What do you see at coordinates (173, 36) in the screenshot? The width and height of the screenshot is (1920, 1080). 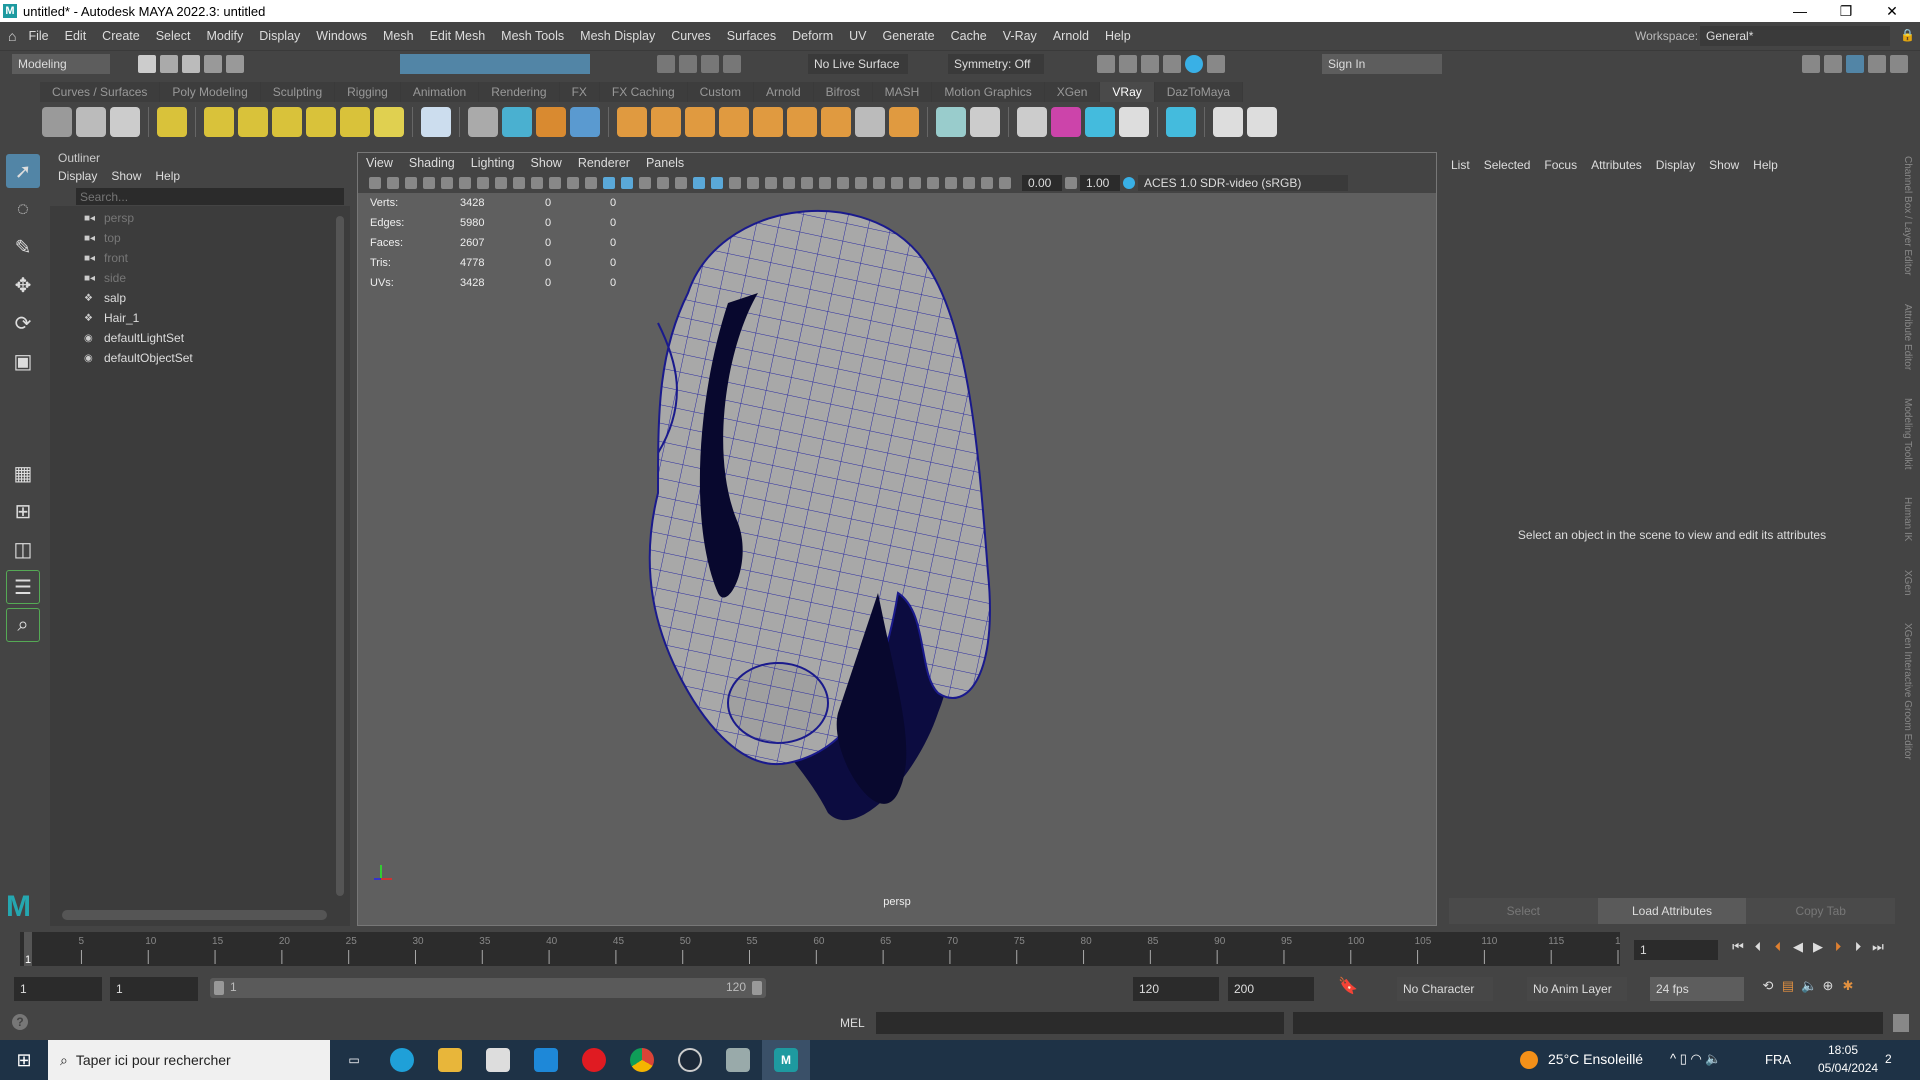 I see `menu-select: Select` at bounding box center [173, 36].